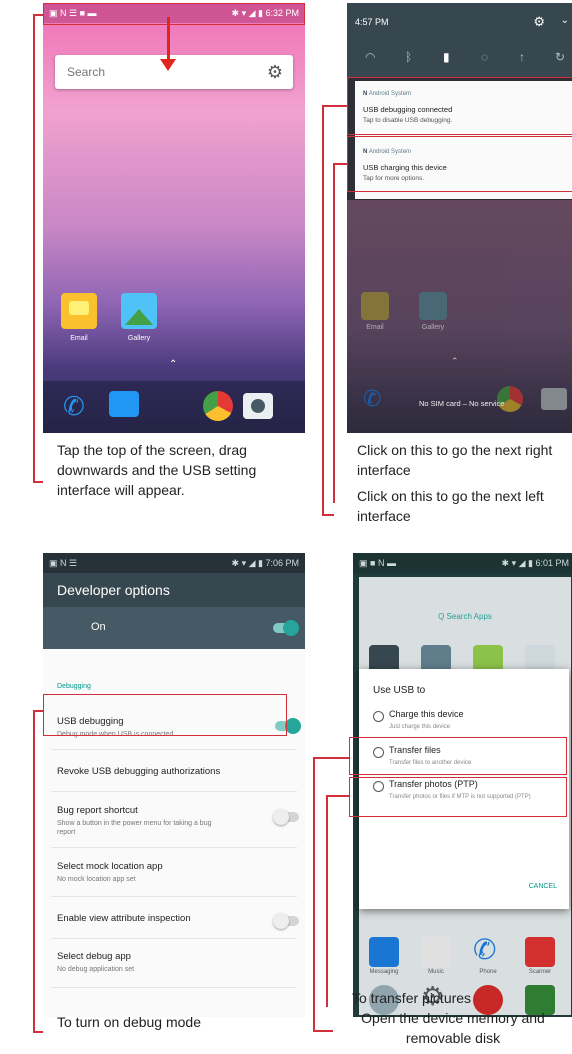 This screenshot has width=572, height=1054. What do you see at coordinates (174, 563) in the screenshot?
I see `status-bar: ▣ N ☰ ✱ ▾ ◢ ▮ 7:06 PM` at bounding box center [174, 563].